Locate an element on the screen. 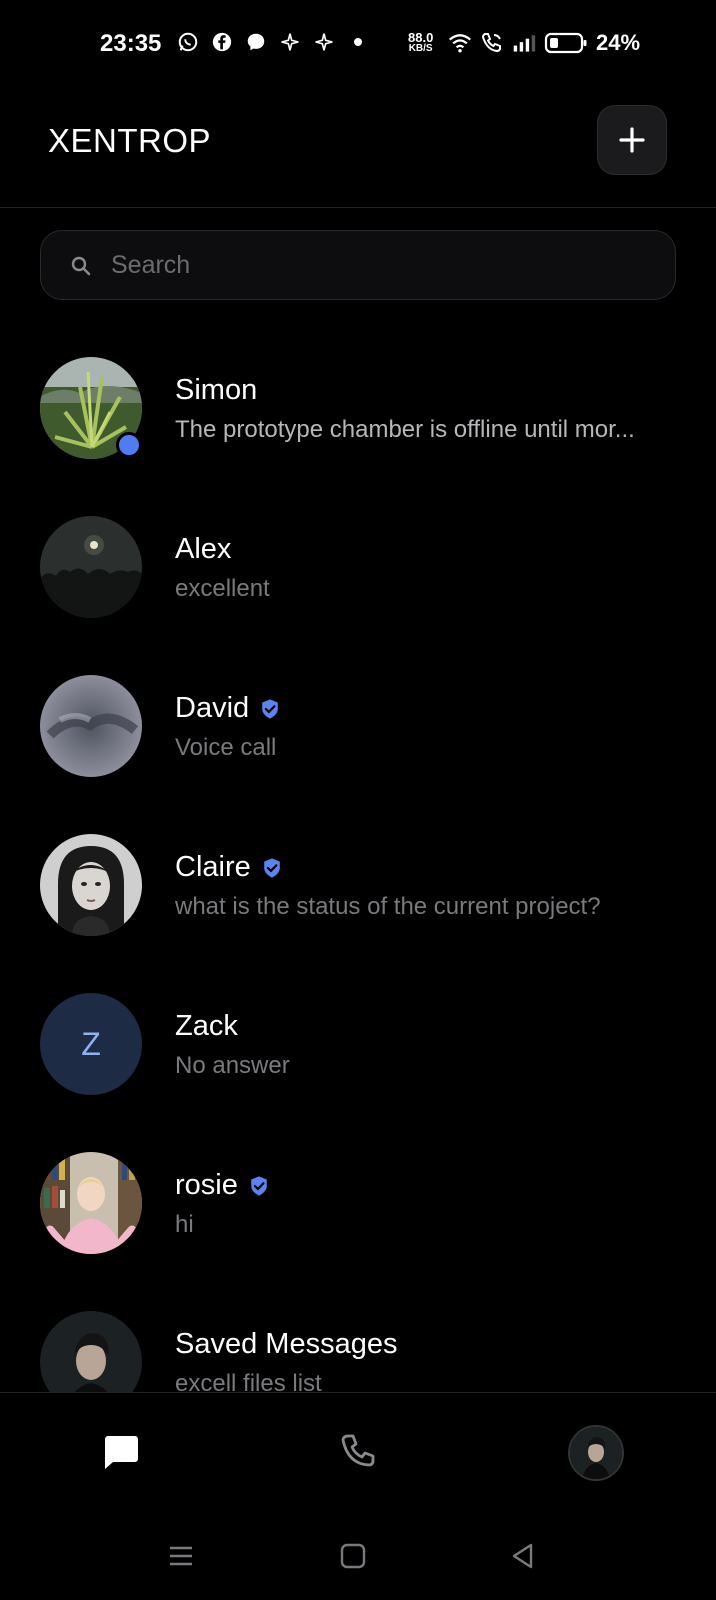 This screenshot has height=1600, width=716. bottom-navigation is located at coordinates (358, 1452).